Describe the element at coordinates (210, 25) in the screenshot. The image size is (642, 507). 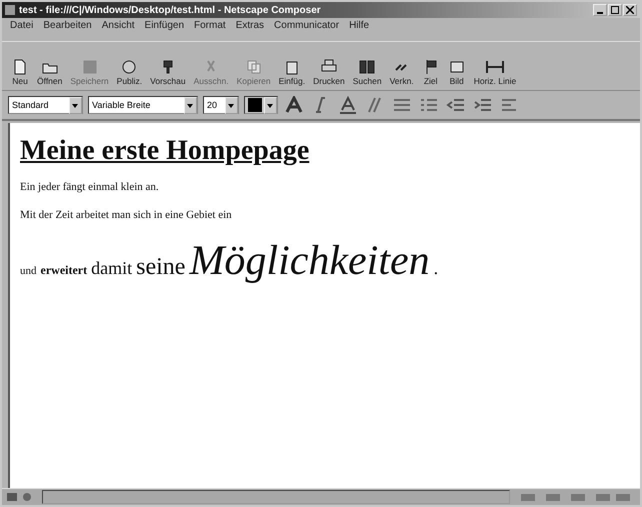
I see `menu-item: Format` at that location.